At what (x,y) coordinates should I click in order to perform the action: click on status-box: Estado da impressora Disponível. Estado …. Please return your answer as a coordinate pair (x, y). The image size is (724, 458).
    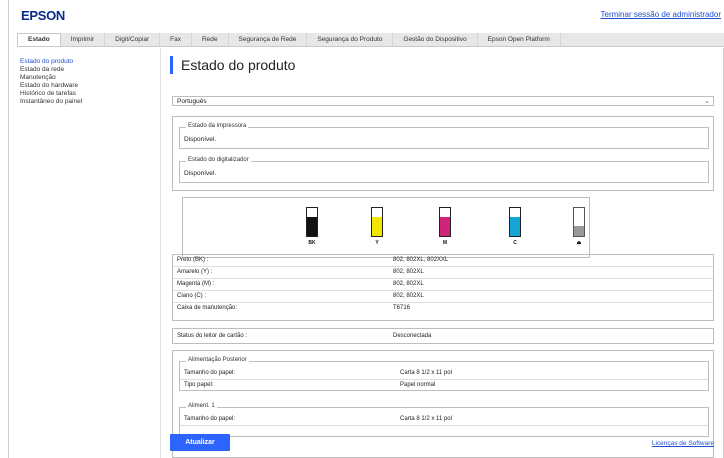
    Looking at the image, I should click on (443, 153).